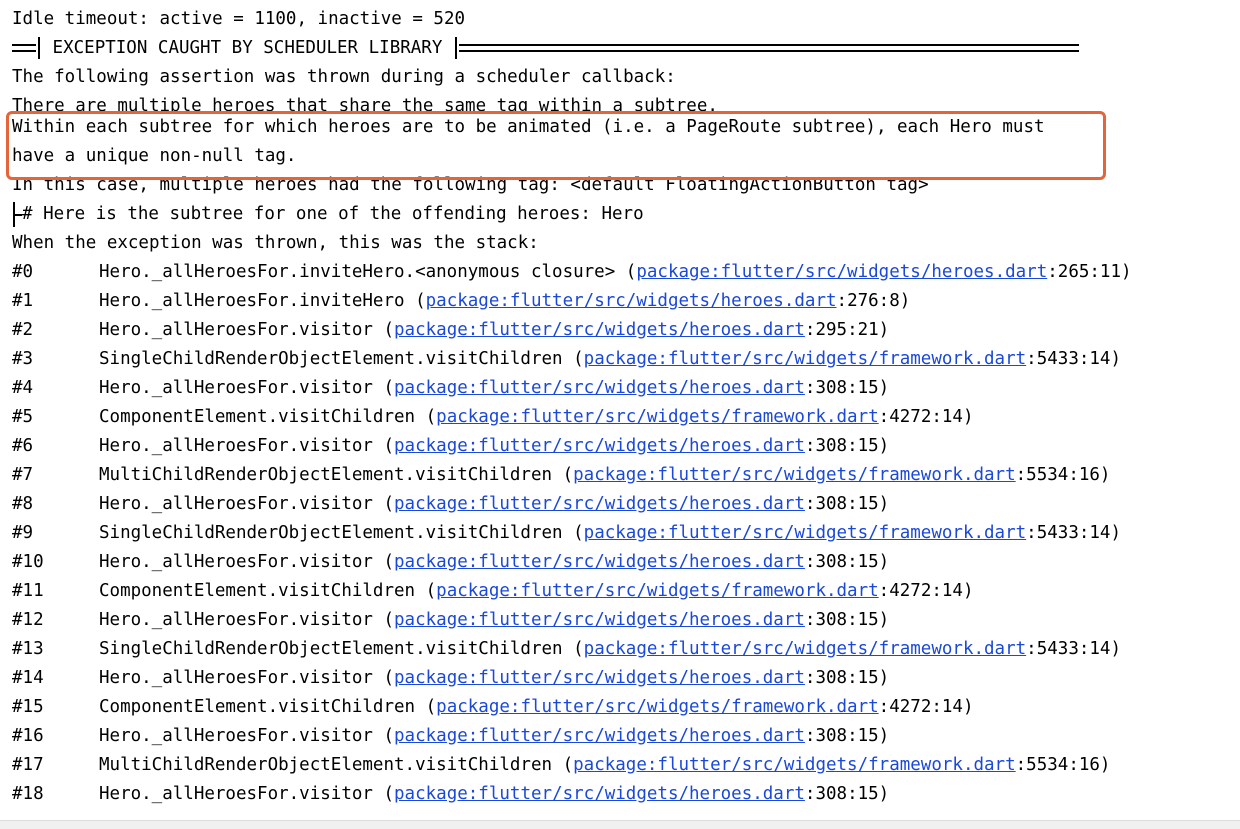 Image resolution: width=1240 pixels, height=829 pixels. What do you see at coordinates (23, 301) in the screenshot?
I see `frame-number: #1` at bounding box center [23, 301].